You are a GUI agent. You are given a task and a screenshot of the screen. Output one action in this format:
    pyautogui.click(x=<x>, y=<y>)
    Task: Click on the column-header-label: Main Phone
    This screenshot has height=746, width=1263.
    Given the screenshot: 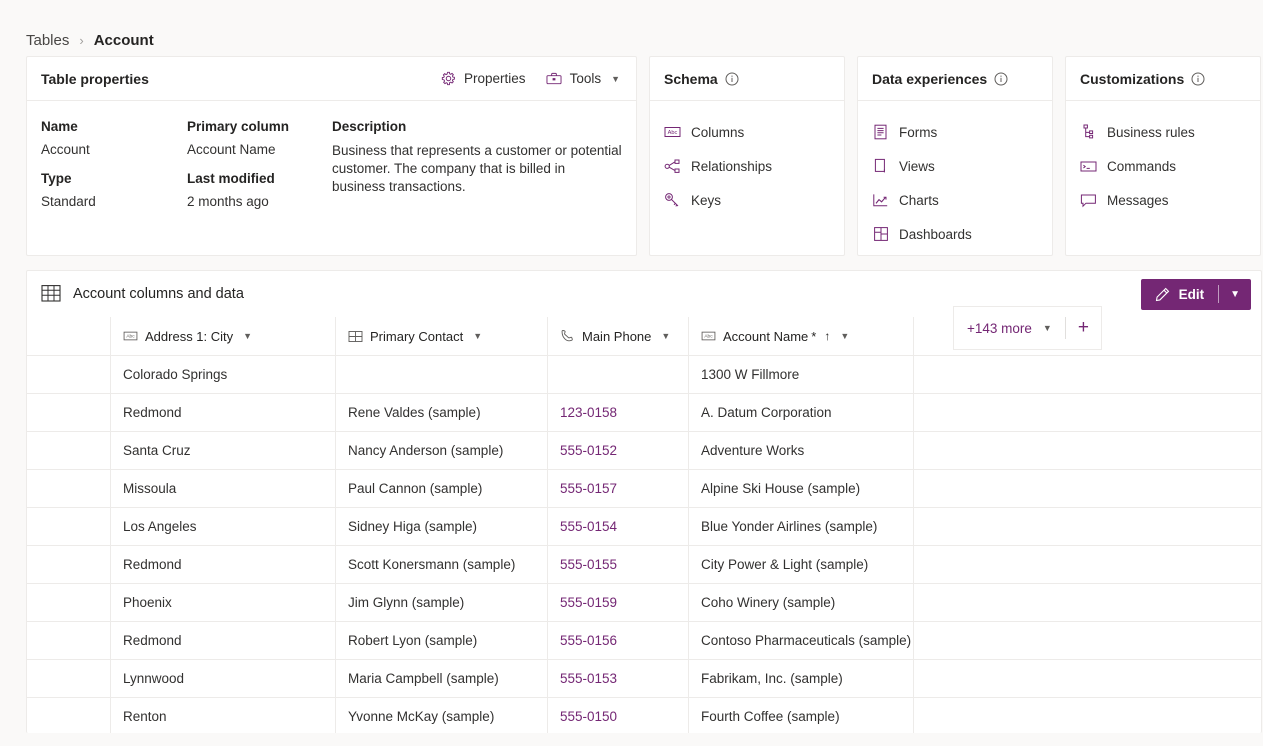 What is the action you would take?
    pyautogui.click(x=617, y=336)
    